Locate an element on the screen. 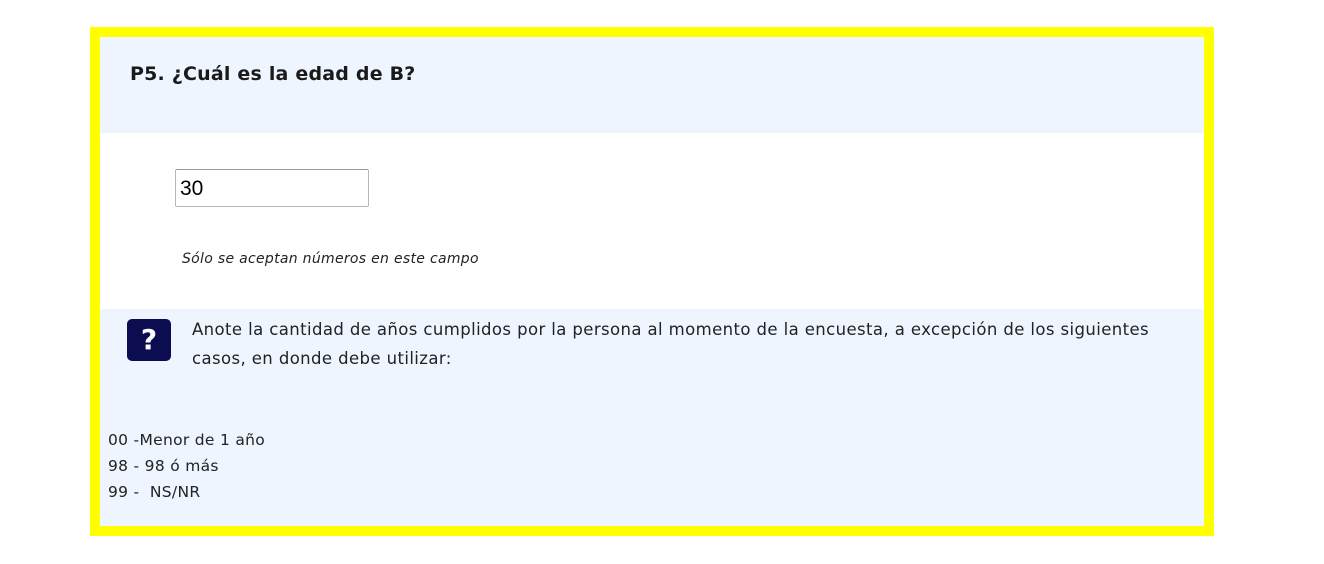  code-item: 00 -Menor de 1 año is located at coordinates (187, 440).